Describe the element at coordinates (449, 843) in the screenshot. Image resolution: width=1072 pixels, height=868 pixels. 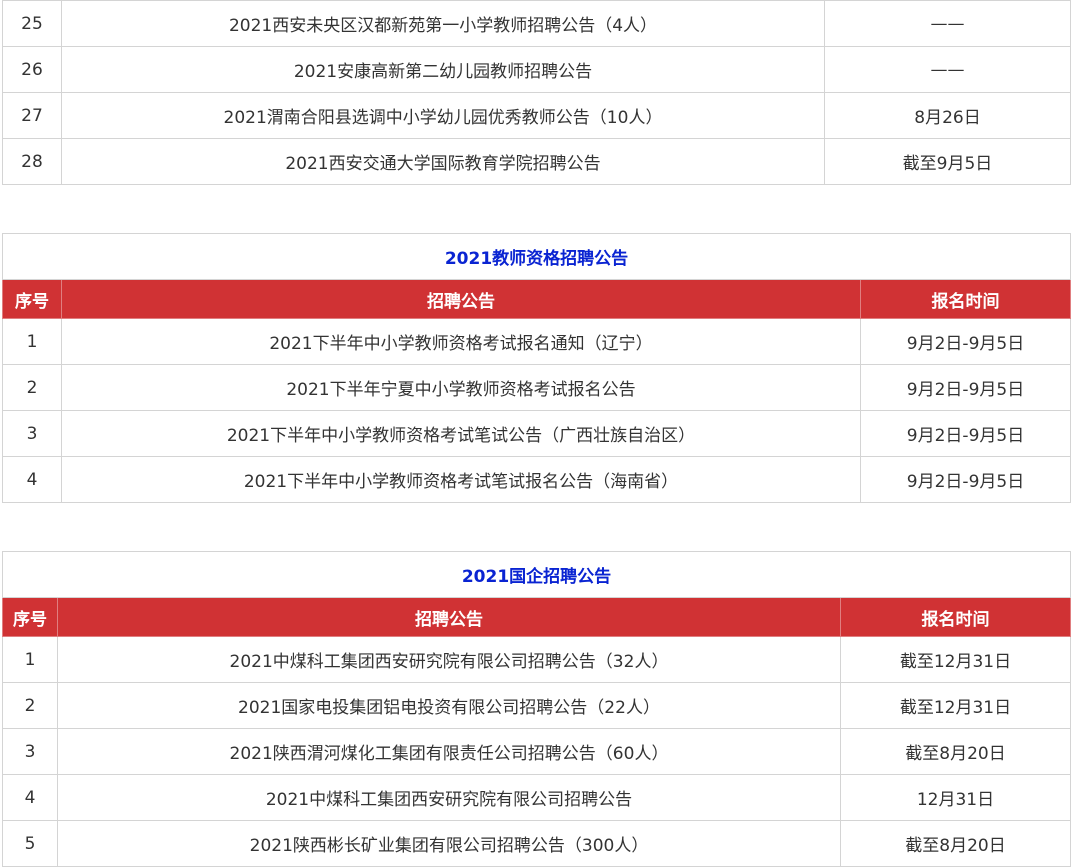
I see `announcement-link: 2021陕西彬长矿业集团有限公司招聘公告（300人）` at that location.